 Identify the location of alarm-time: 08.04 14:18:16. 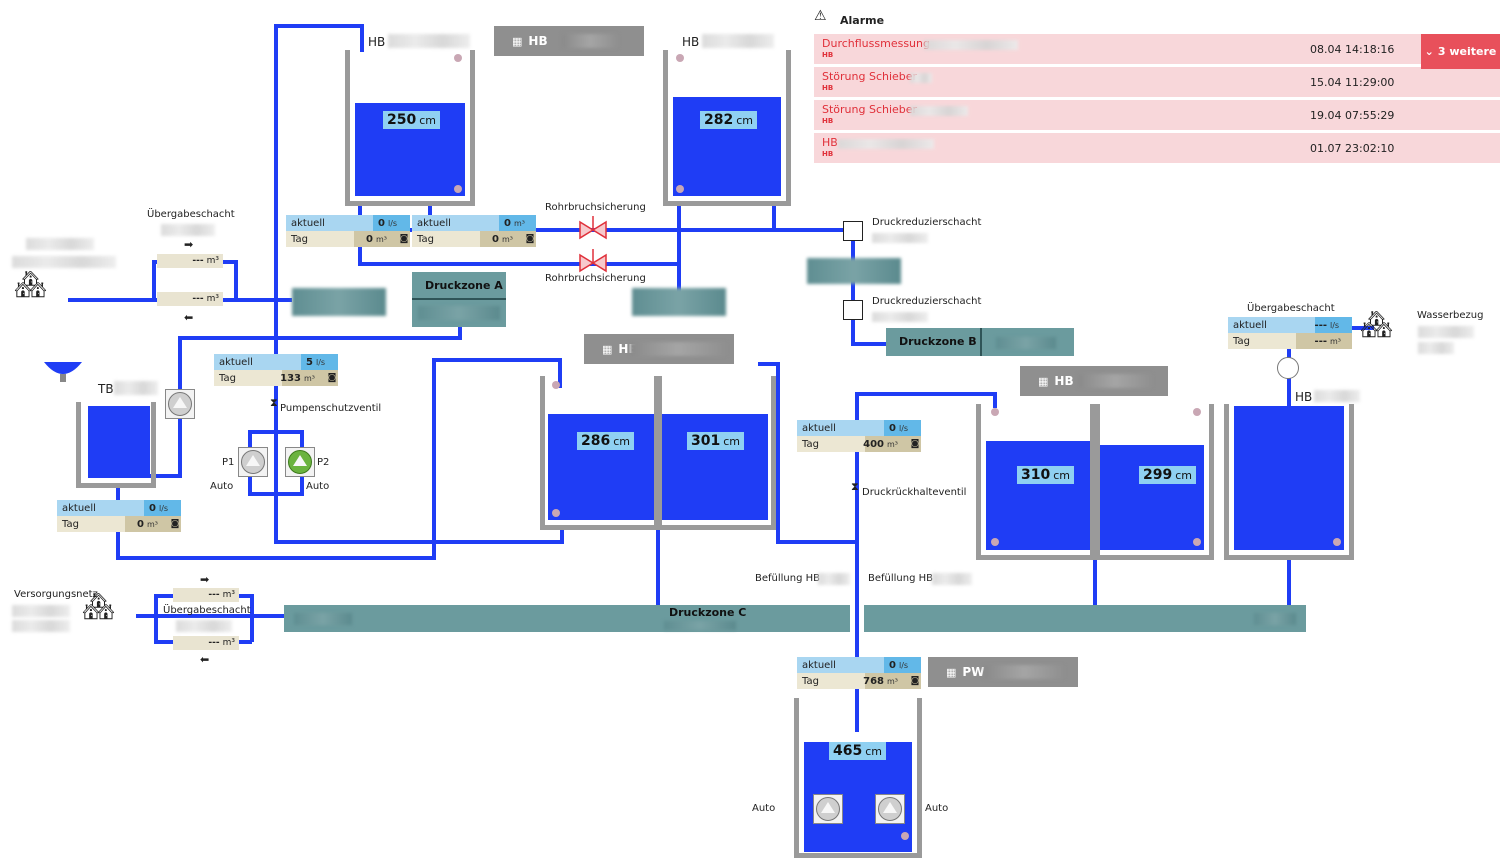
(1352, 49).